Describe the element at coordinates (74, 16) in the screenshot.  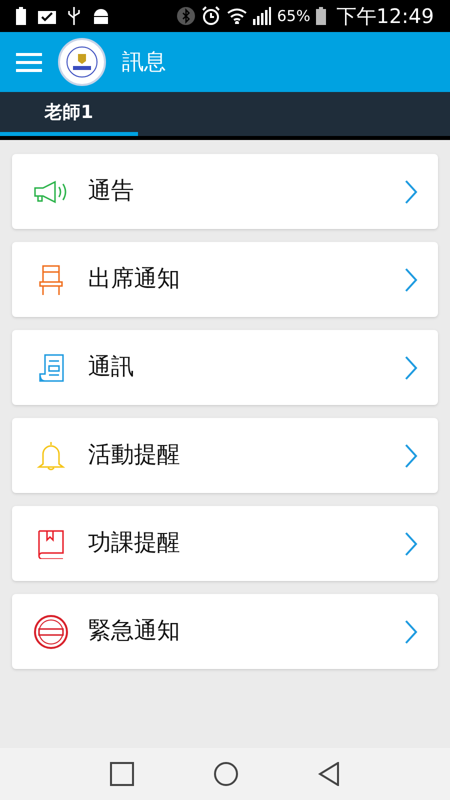
I see `usb-icon` at that location.